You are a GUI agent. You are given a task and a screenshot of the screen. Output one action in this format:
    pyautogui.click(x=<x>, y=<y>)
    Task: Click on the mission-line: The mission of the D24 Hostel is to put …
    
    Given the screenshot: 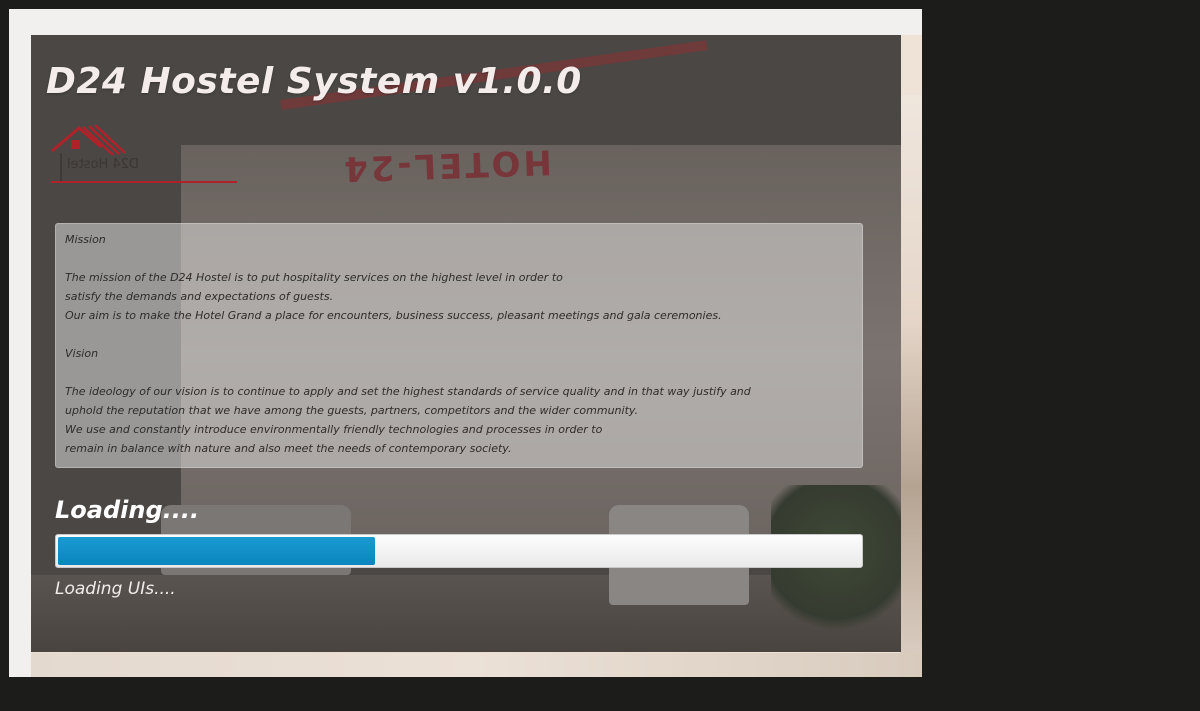 What is the action you would take?
    pyautogui.click(x=314, y=277)
    